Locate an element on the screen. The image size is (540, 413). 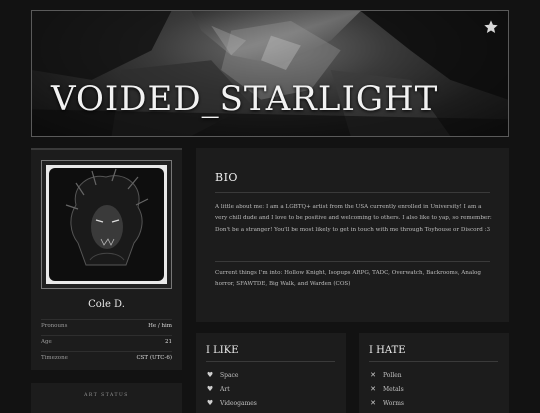
likes-panel: I LIKE ♥ Space ♥ Art ♥ Videogames is located at coordinates (271, 373).